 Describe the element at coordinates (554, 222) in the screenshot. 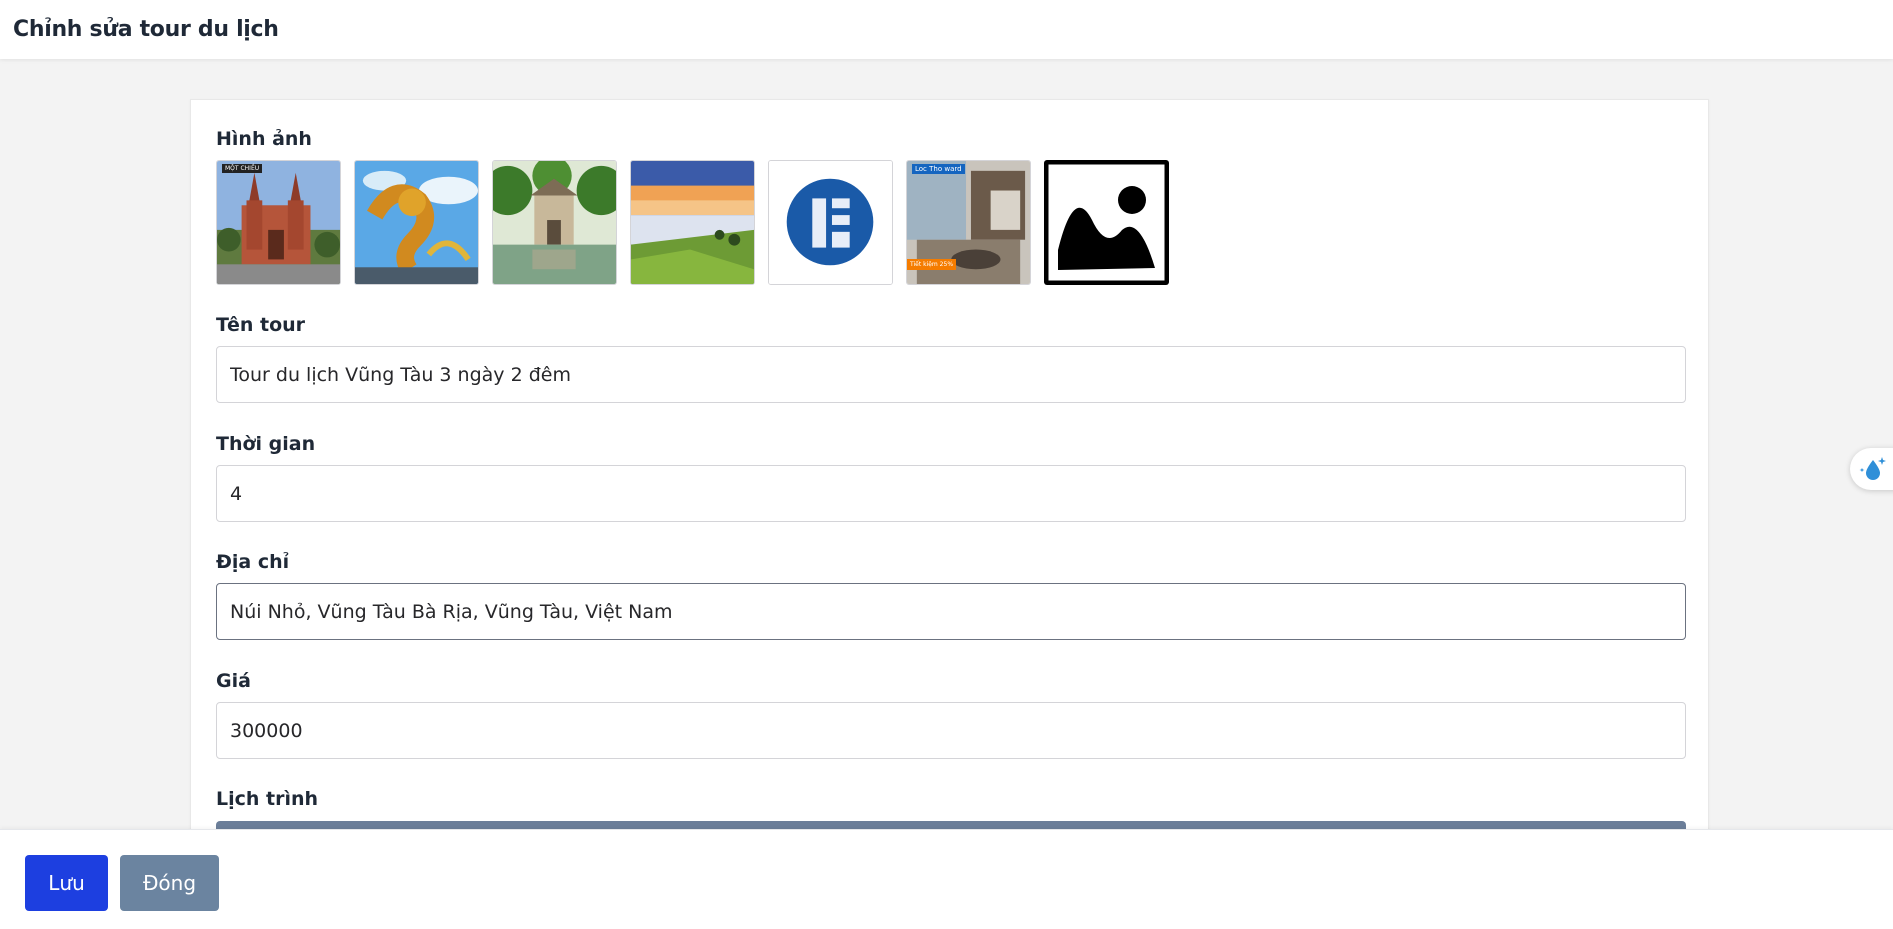

I see `image-thumb-turtle-tower` at that location.